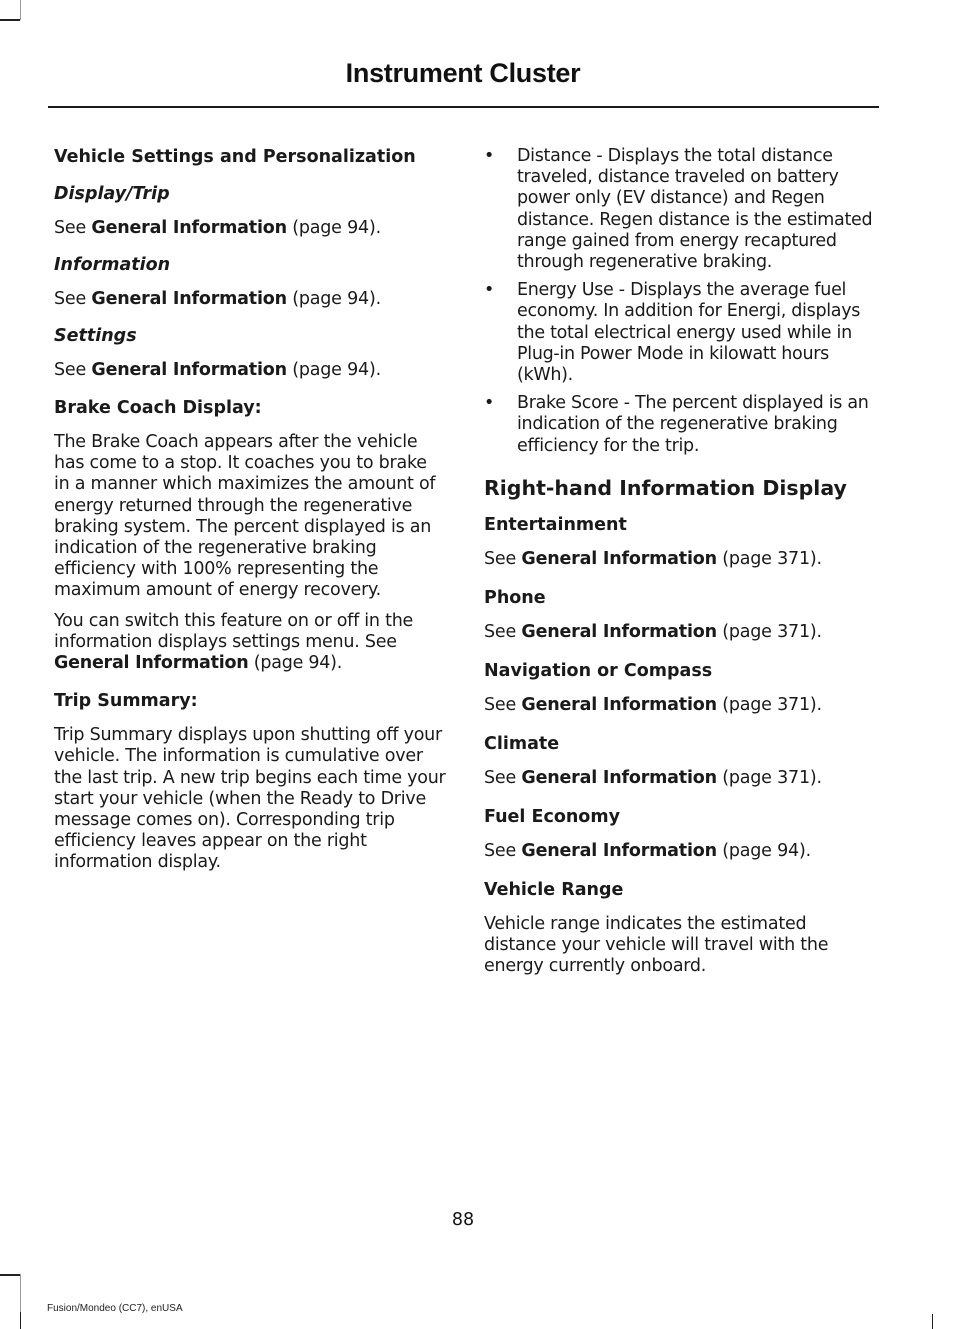  What do you see at coordinates (20, 10) in the screenshot?
I see `crop-mark-top-left-v` at bounding box center [20, 10].